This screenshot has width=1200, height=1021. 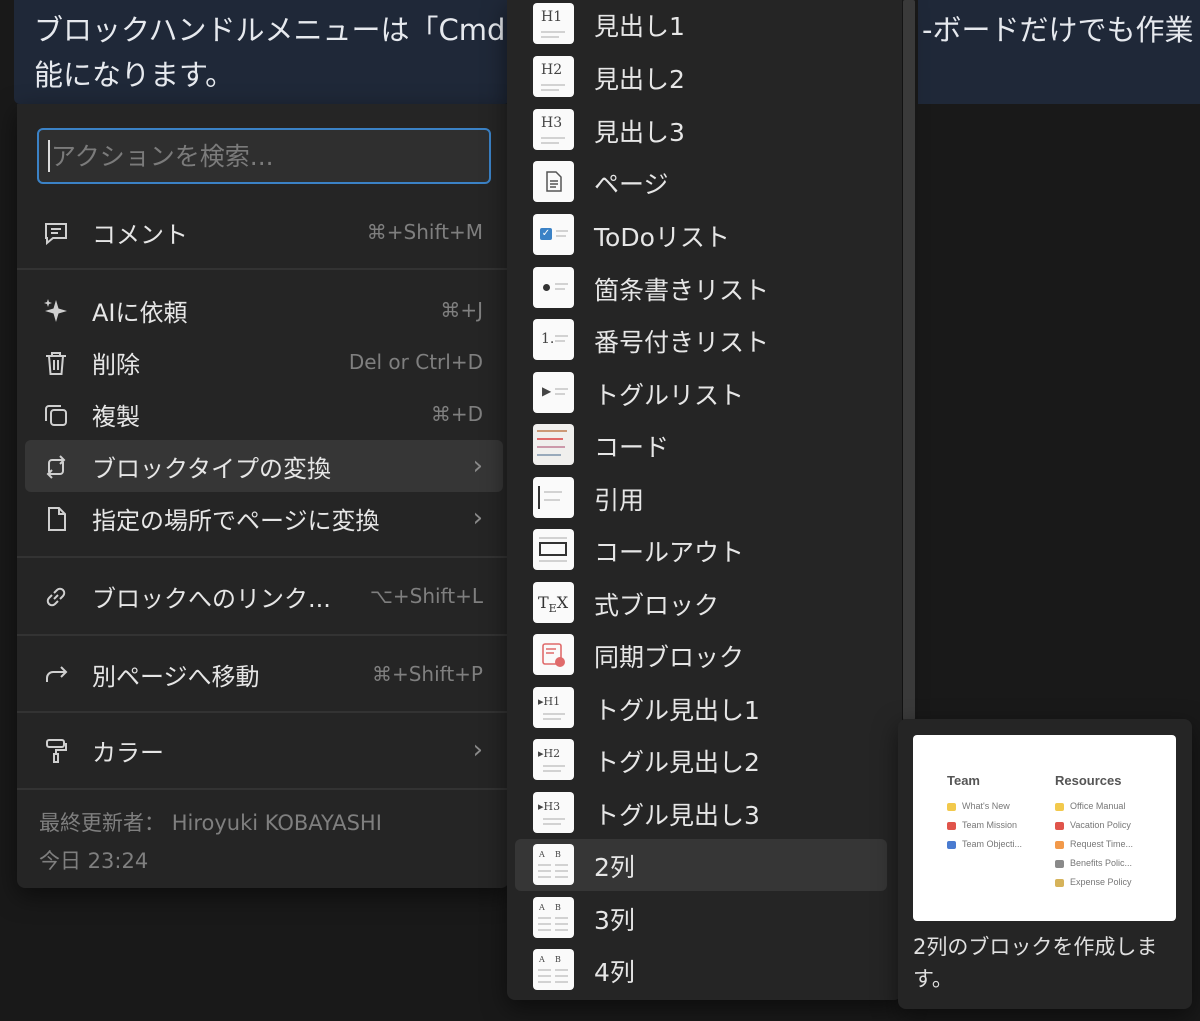 I want to click on shortcut-hint: ⌘+D, so click(x=456, y=414).